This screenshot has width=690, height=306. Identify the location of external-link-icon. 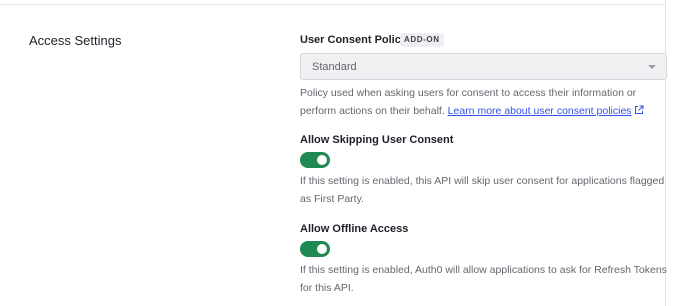
(639, 113).